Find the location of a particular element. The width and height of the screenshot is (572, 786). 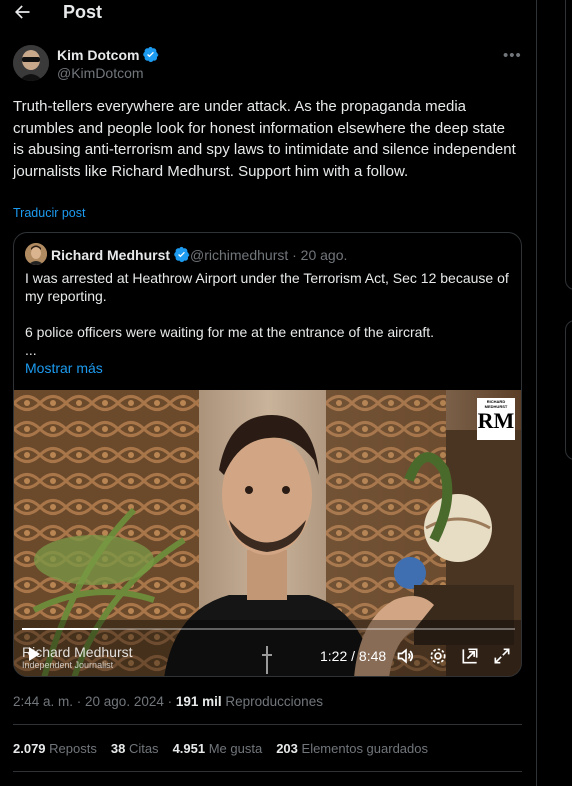

author-handle: @KimDotcom is located at coordinates (100, 73).